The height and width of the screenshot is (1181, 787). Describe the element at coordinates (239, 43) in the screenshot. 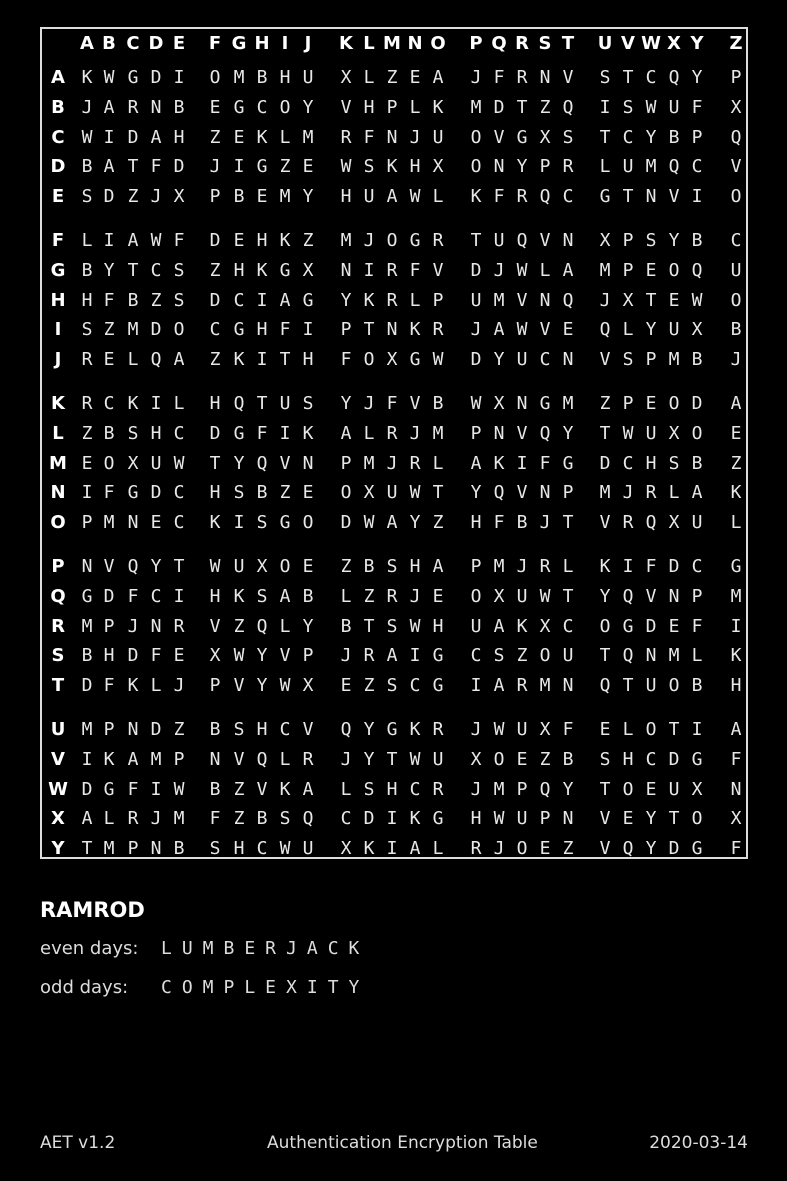

I see `column-header-g: G` at that location.